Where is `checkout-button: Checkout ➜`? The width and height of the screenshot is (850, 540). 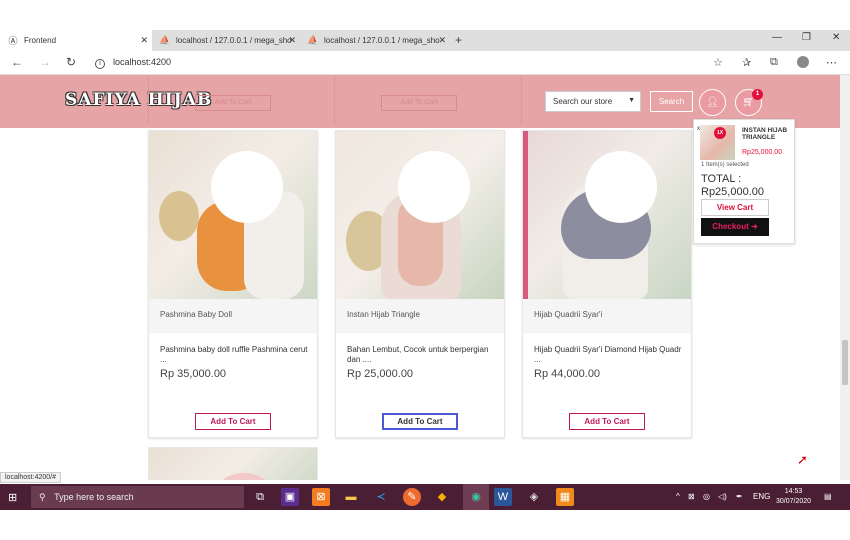 checkout-button: Checkout ➜ is located at coordinates (735, 227).